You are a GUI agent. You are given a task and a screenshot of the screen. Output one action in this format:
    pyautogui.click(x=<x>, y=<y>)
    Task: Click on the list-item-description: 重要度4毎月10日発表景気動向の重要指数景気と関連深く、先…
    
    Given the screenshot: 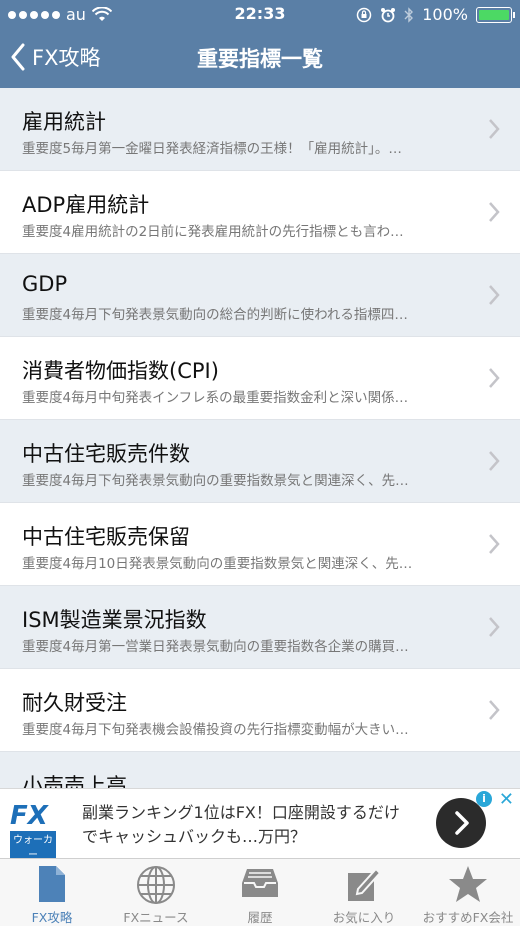 What is the action you would take?
    pyautogui.click(x=217, y=564)
    